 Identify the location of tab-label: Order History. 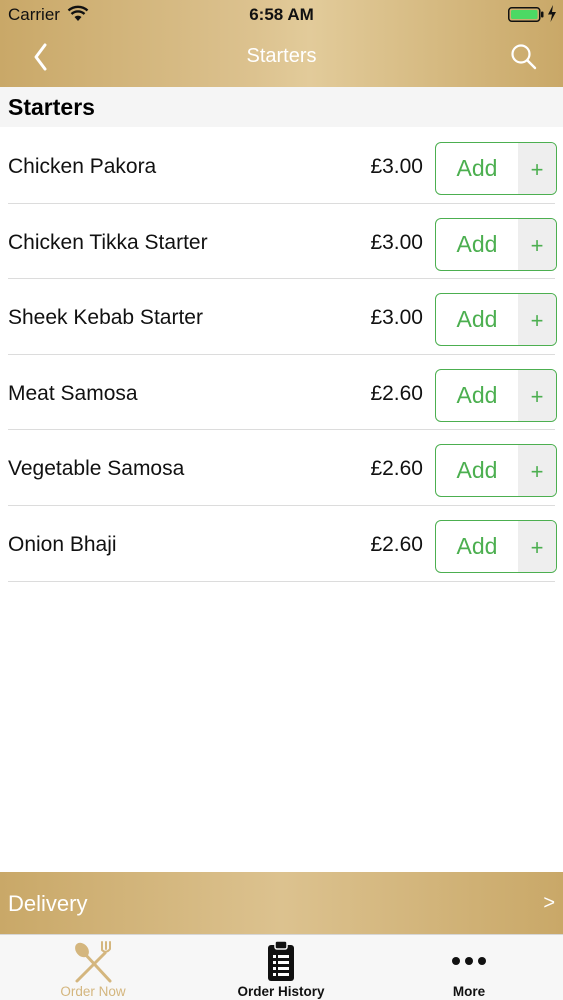
(281, 991).